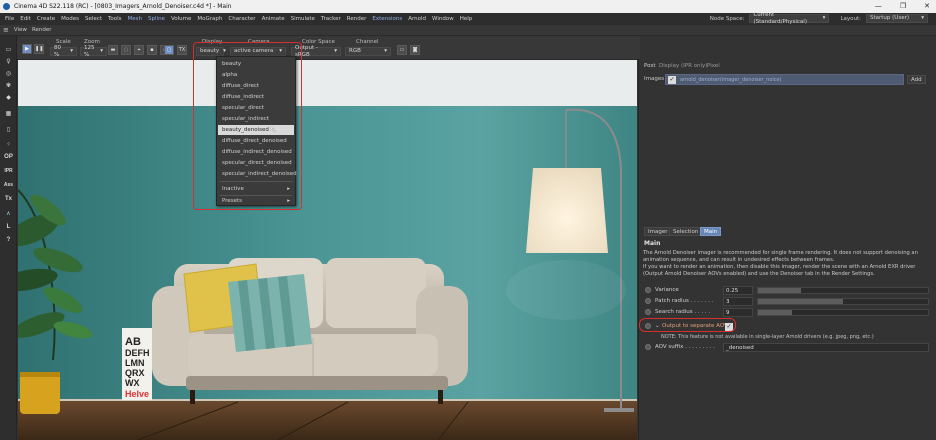 Image resolution: width=936 pixels, height=440 pixels. I want to click on search-radius-slider, so click(843, 312).